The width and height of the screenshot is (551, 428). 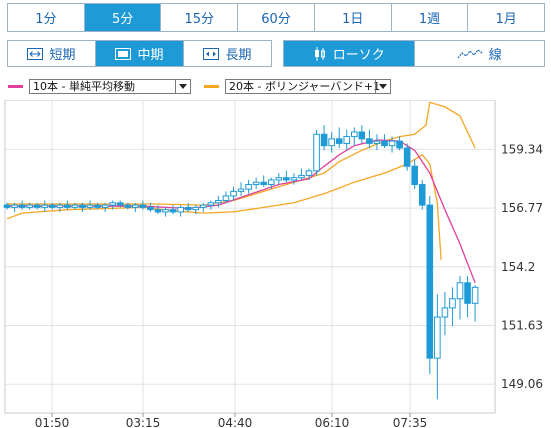 I want to click on indicator-ma: 10本 - 単純平均移動, so click(x=99, y=86).